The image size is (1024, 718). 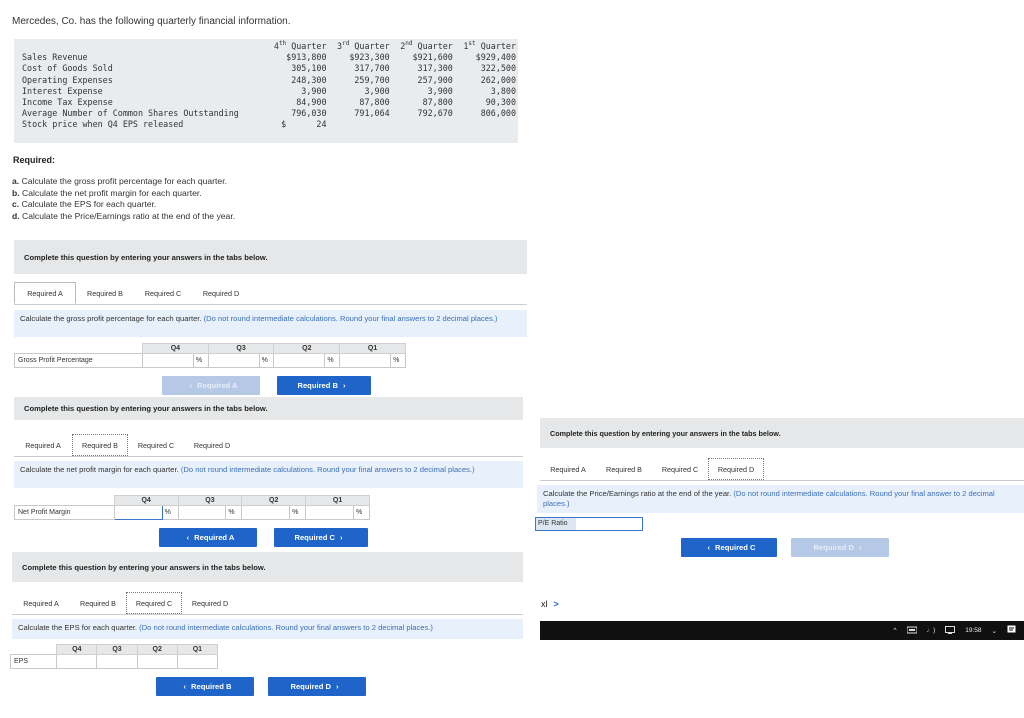 I want to click on pe-ratio-input, so click(x=609, y=524).